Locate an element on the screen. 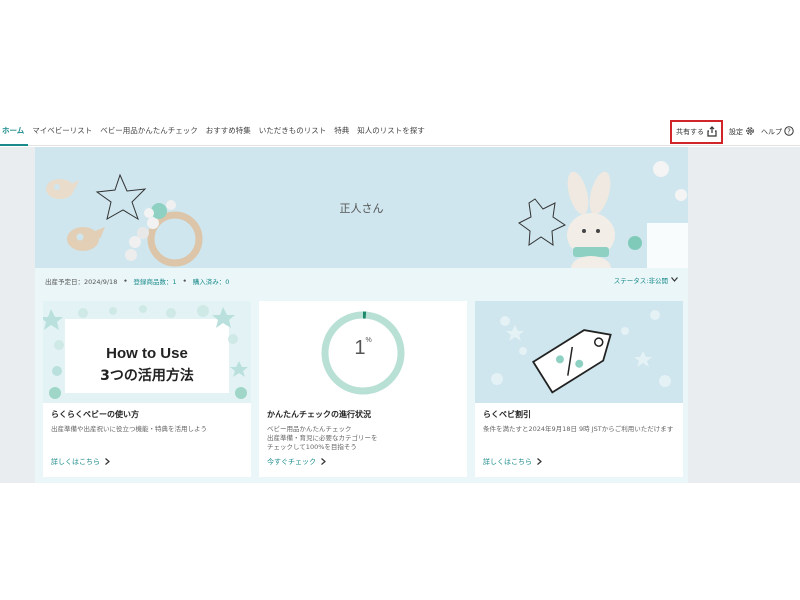  progress-image: 1% is located at coordinates (363, 352).